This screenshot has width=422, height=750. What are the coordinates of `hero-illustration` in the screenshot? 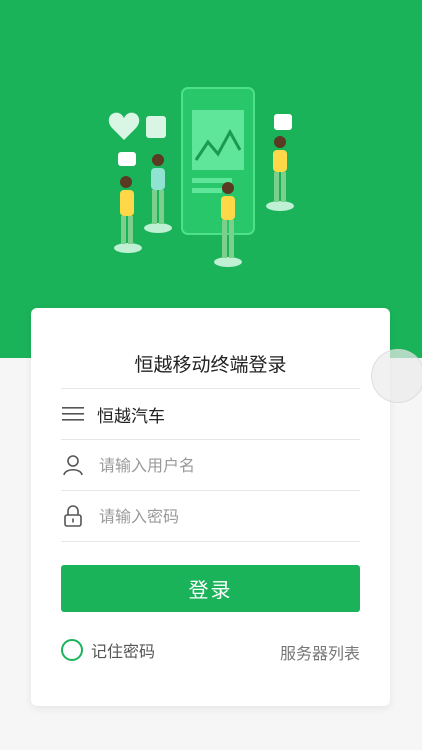 It's located at (201, 177).